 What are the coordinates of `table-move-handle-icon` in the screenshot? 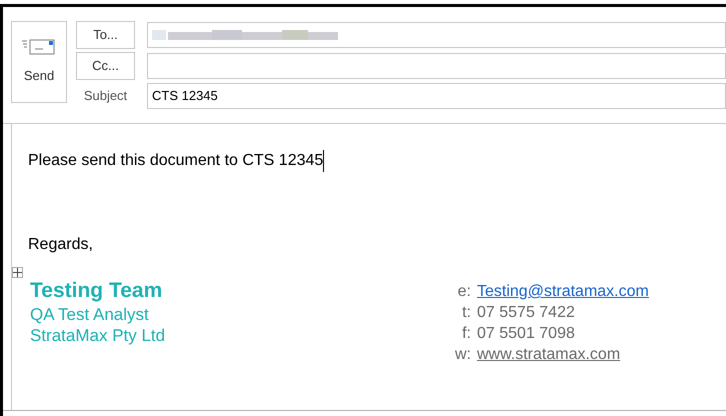 It's located at (17, 272).